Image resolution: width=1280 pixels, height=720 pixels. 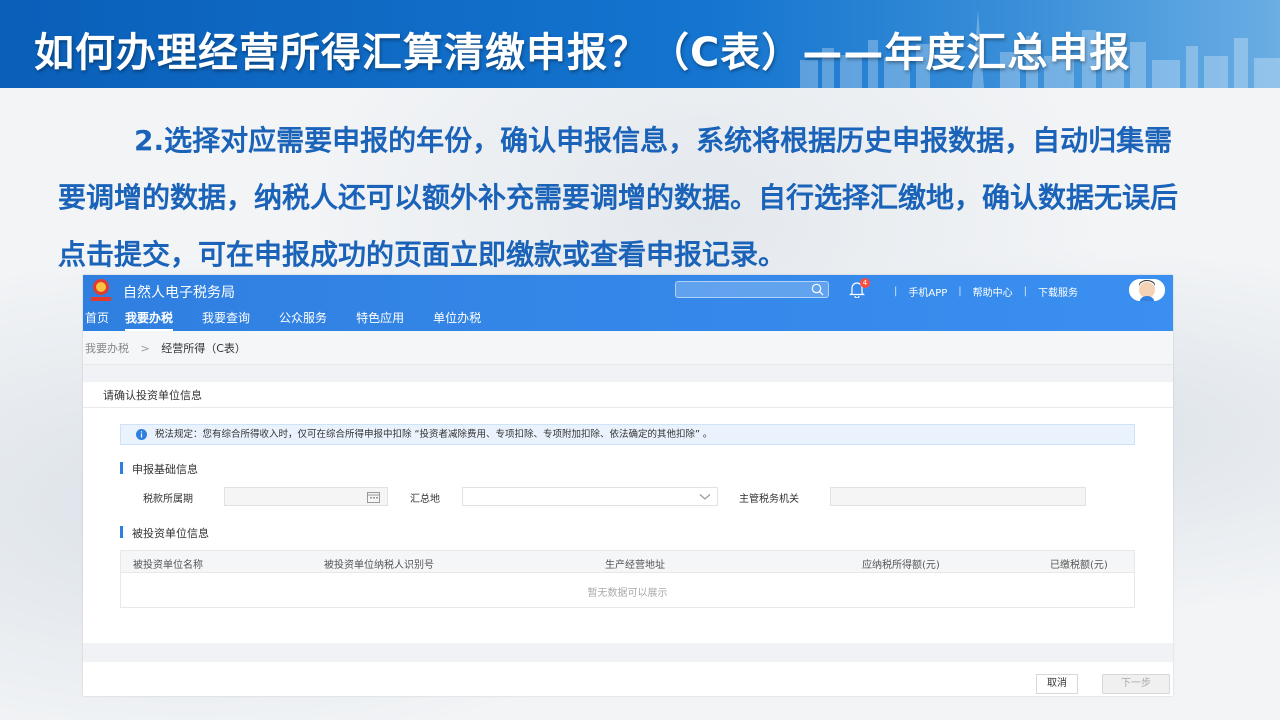 What do you see at coordinates (373, 497) in the screenshot?
I see `calendar-icon` at bounding box center [373, 497].